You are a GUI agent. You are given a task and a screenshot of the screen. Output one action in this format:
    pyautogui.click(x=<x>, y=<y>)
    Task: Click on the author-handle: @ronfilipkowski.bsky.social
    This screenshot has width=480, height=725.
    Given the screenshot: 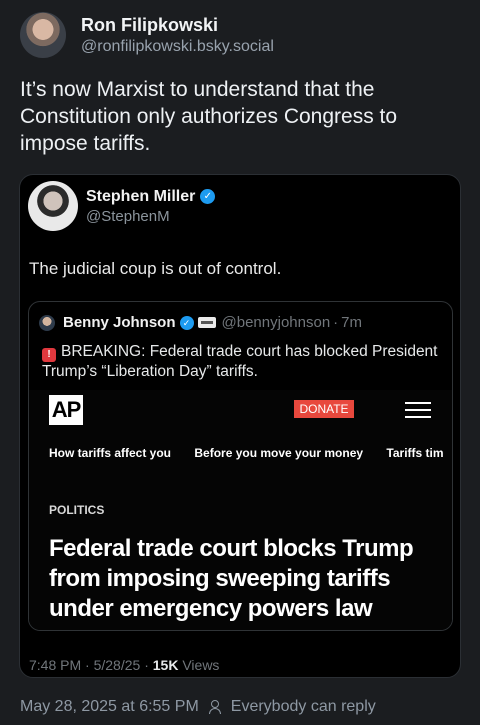 What is the action you would take?
    pyautogui.click(x=177, y=47)
    